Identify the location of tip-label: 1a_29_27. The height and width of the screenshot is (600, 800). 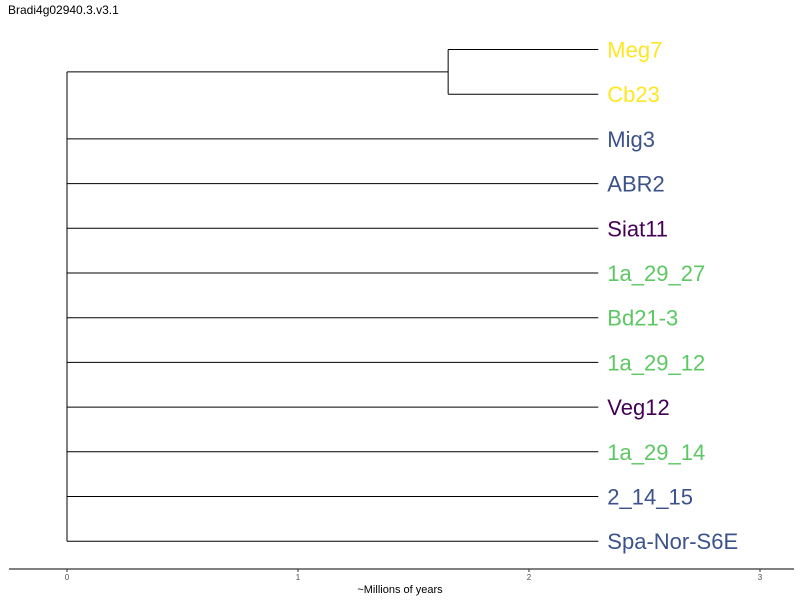
(656, 273).